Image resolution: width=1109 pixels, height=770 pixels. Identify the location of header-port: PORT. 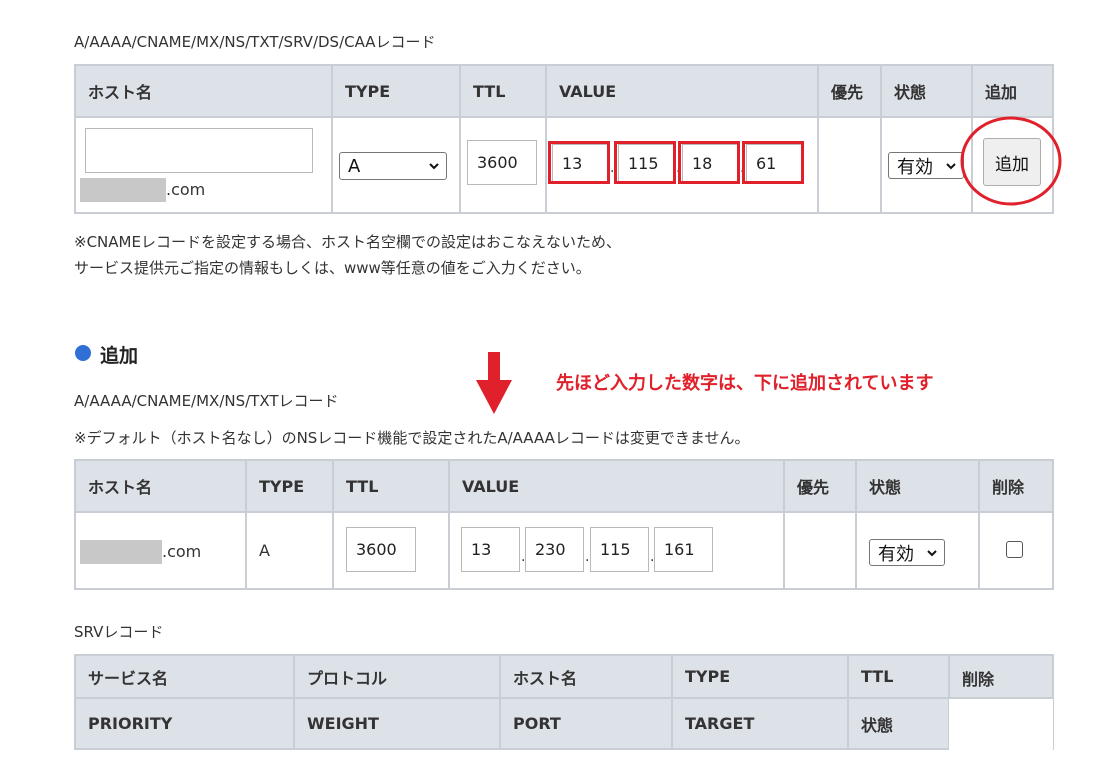
(586, 723).